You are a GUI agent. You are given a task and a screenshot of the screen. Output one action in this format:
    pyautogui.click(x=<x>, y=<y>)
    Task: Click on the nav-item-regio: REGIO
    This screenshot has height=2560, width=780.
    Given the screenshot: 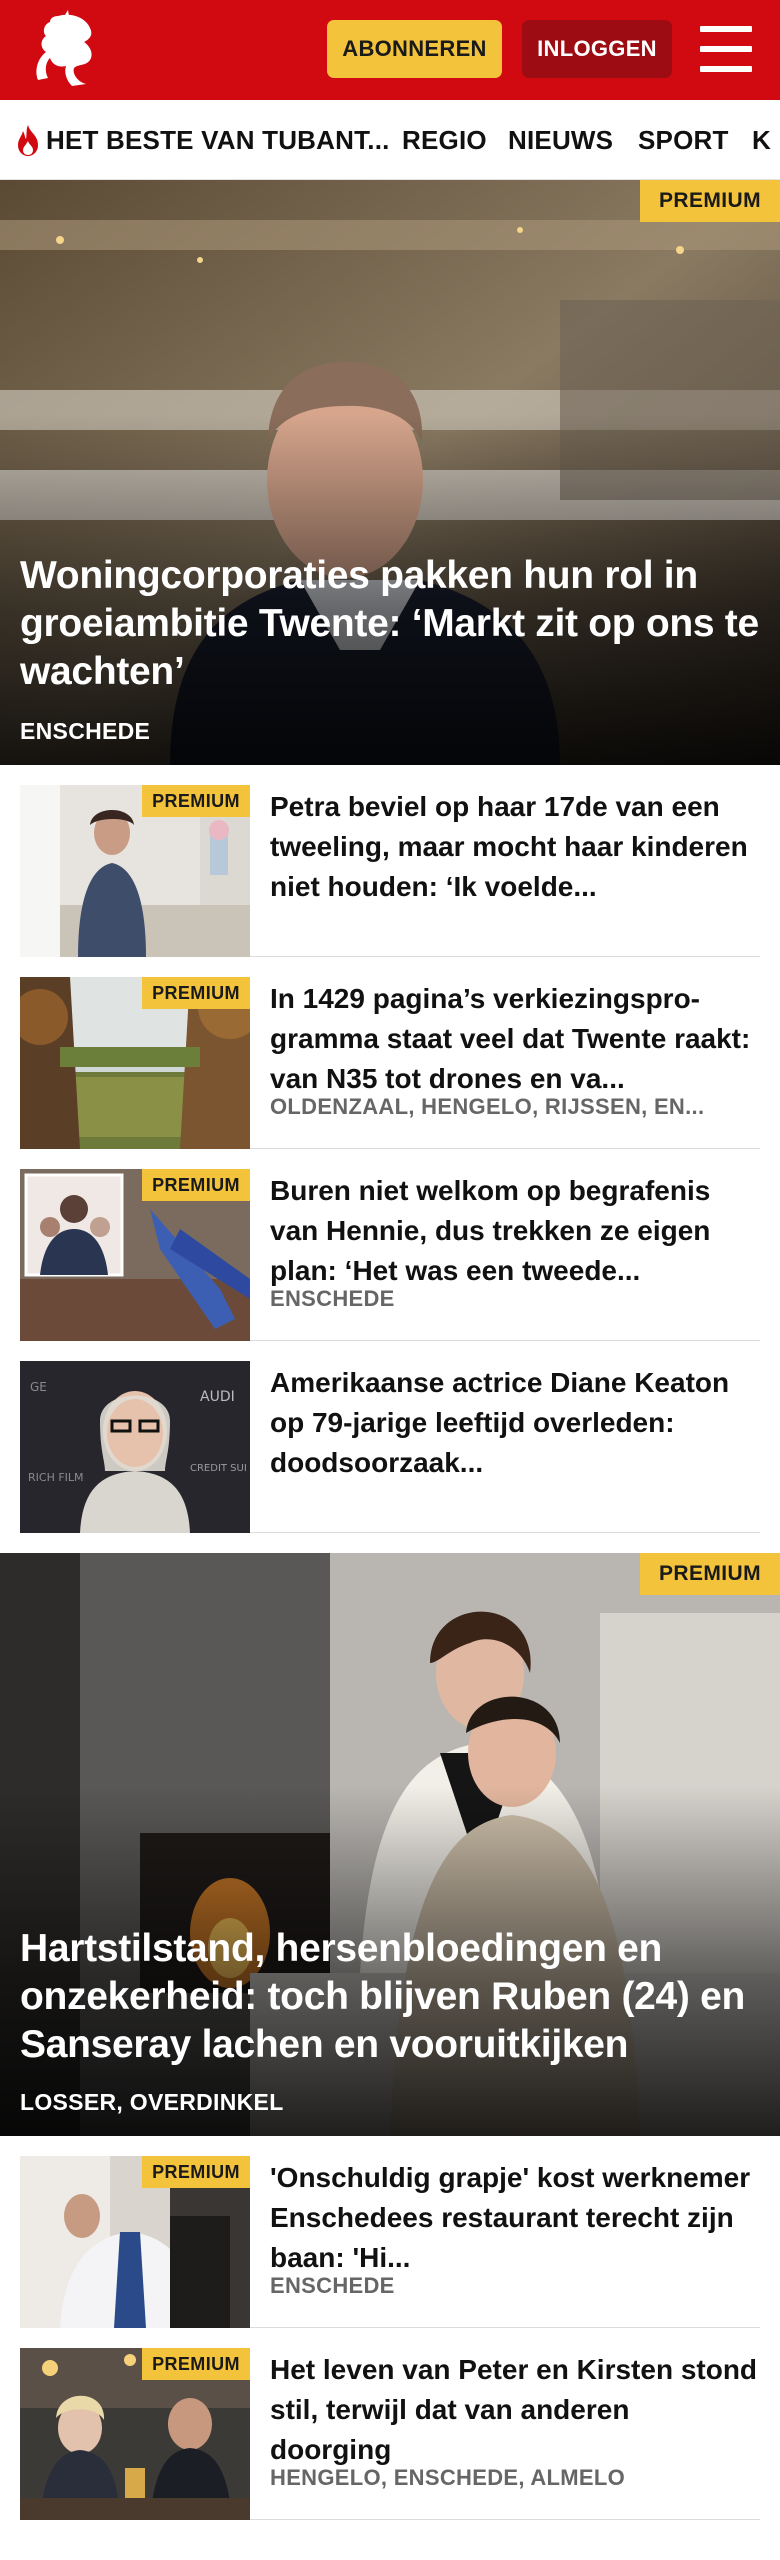 What is the action you would take?
    pyautogui.click(x=444, y=139)
    